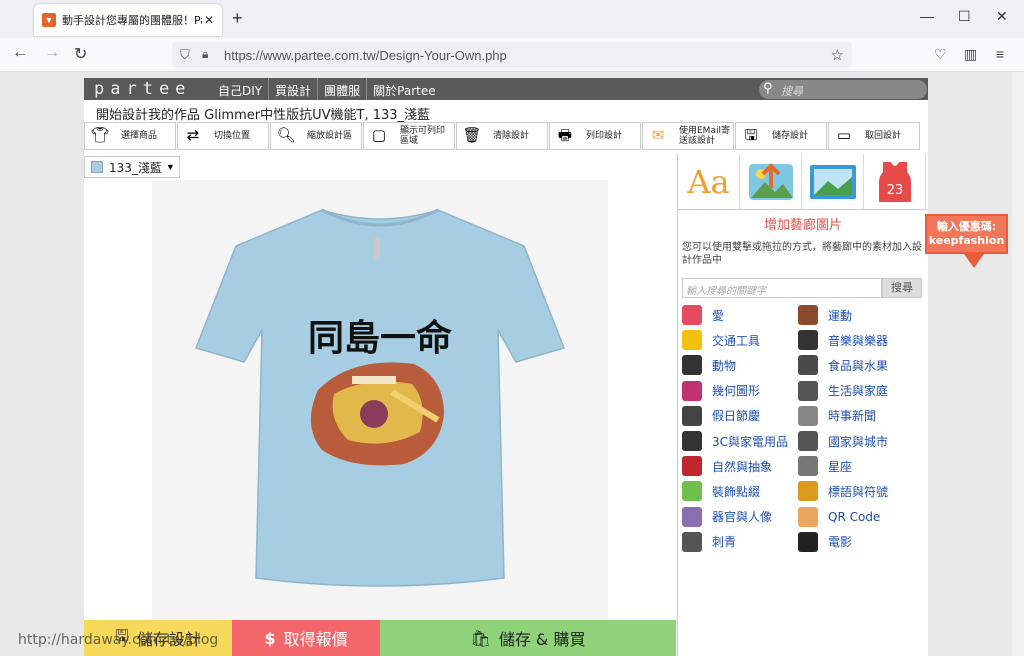  I want to click on tool-label: 縮放設計區, so click(330, 136).